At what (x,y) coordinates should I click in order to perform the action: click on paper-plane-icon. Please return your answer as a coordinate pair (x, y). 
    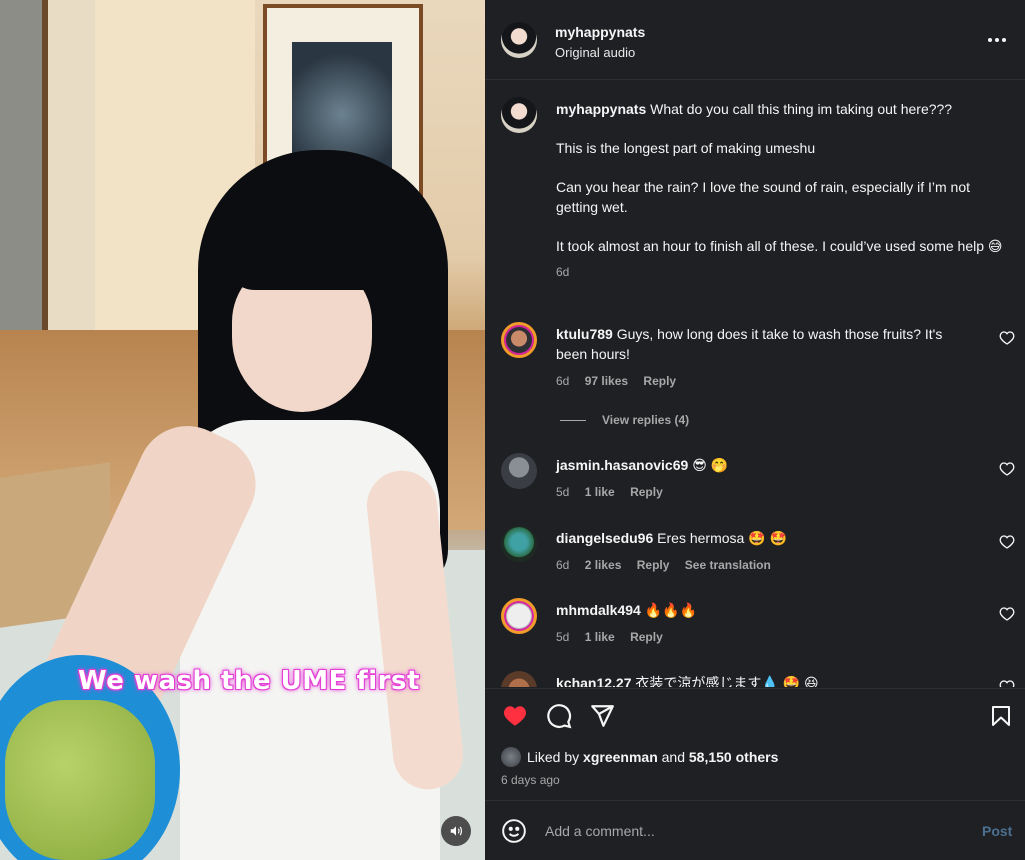
    Looking at the image, I should click on (602, 716).